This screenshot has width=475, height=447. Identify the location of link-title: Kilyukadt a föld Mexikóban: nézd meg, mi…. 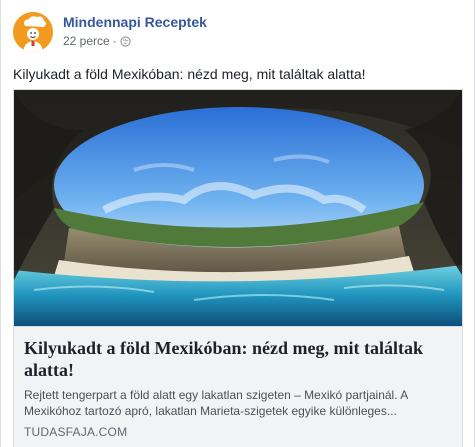
(238, 359).